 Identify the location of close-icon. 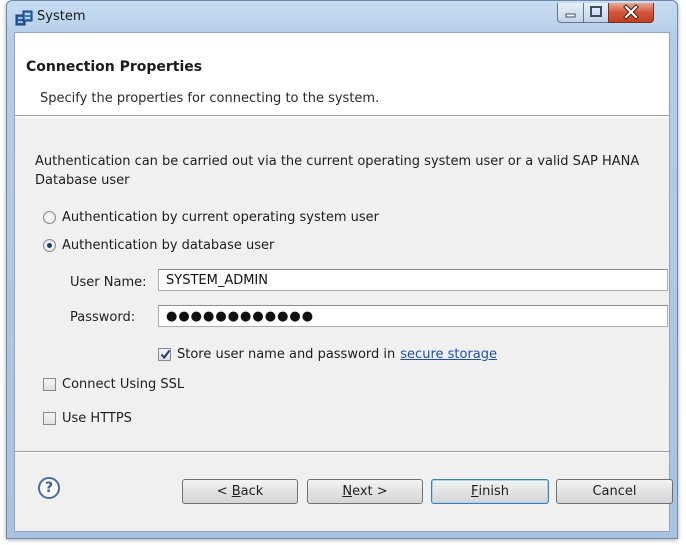
(631, 12).